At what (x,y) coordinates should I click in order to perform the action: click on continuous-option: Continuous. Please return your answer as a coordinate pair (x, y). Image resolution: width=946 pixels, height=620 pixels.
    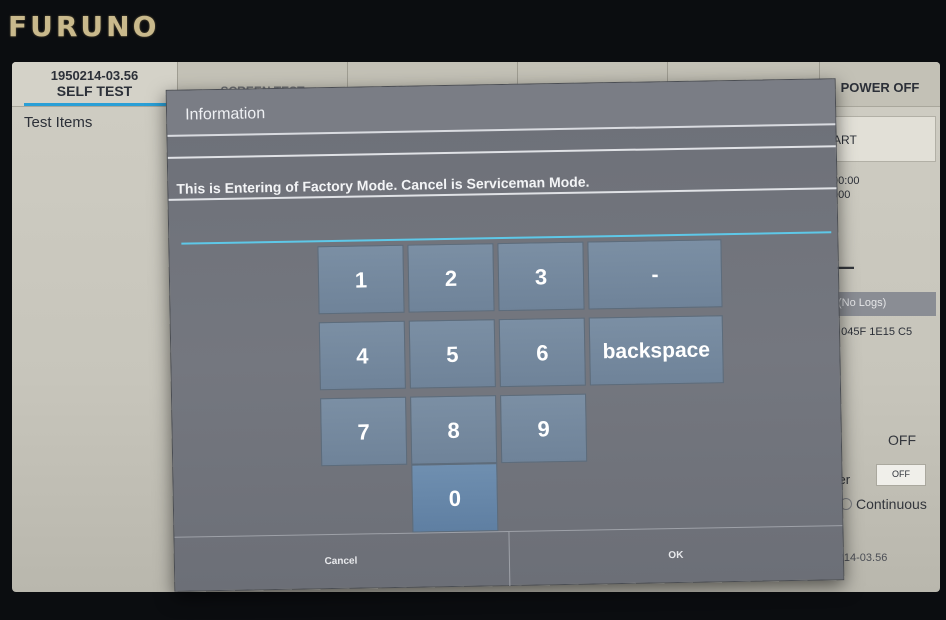
    Looking at the image, I should click on (883, 504).